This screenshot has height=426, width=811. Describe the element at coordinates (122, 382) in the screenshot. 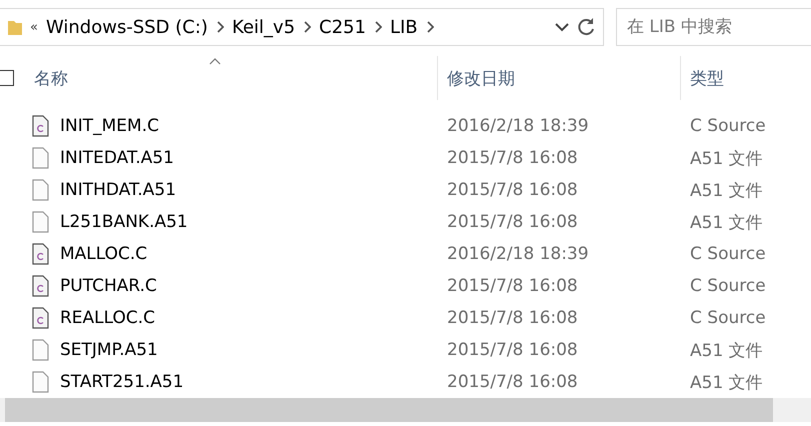

I see `file-name: START251.A51` at that location.